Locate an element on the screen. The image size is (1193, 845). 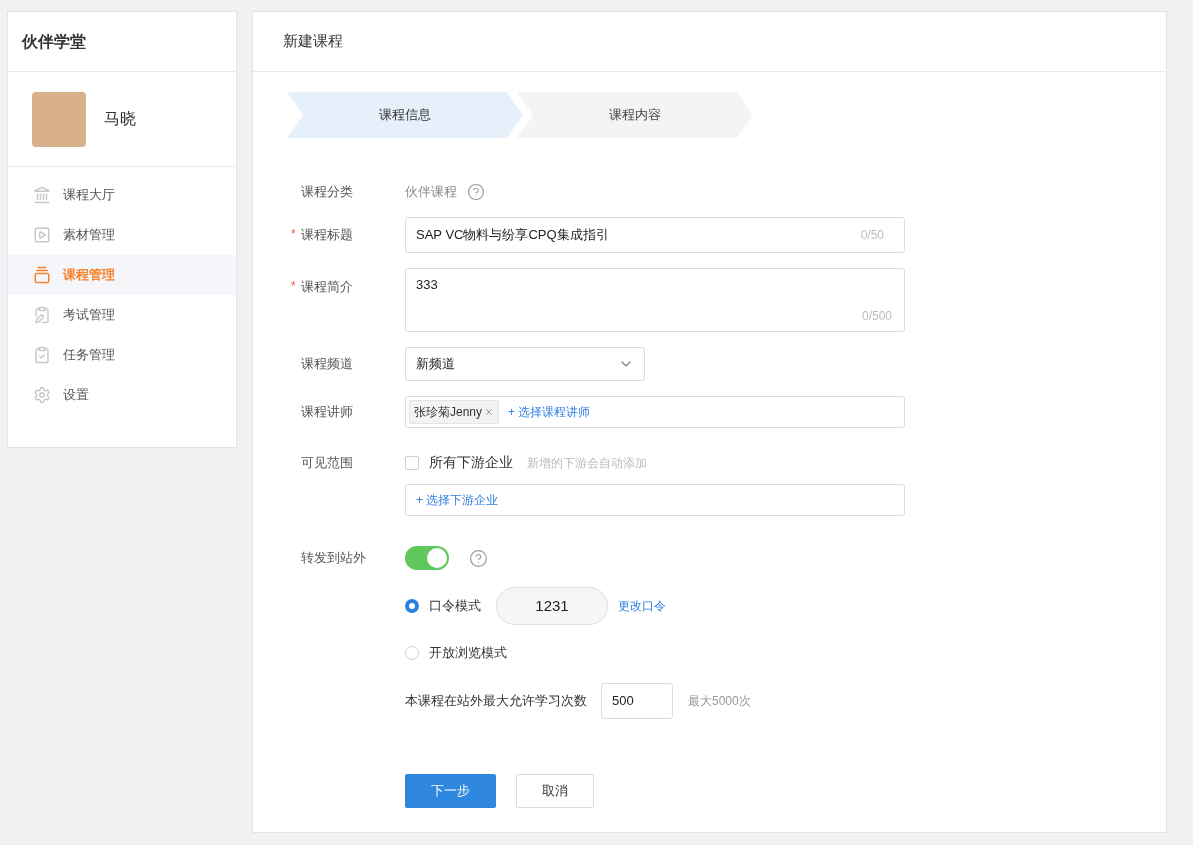
avatar-photo-placeholder is located at coordinates (59, 119).